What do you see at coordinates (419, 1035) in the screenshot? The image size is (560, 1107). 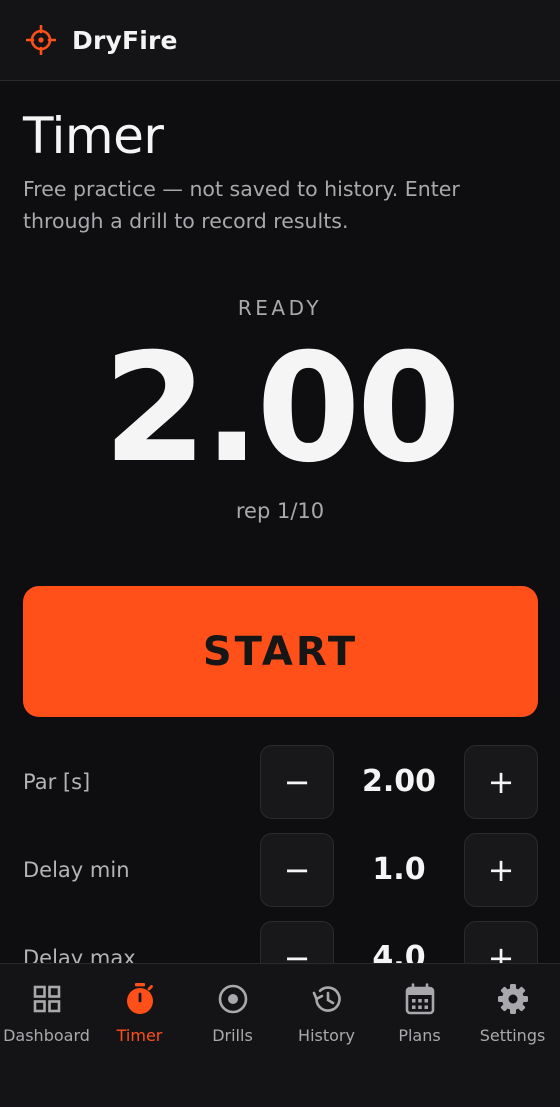 I see `nav-label: Plans` at bounding box center [419, 1035].